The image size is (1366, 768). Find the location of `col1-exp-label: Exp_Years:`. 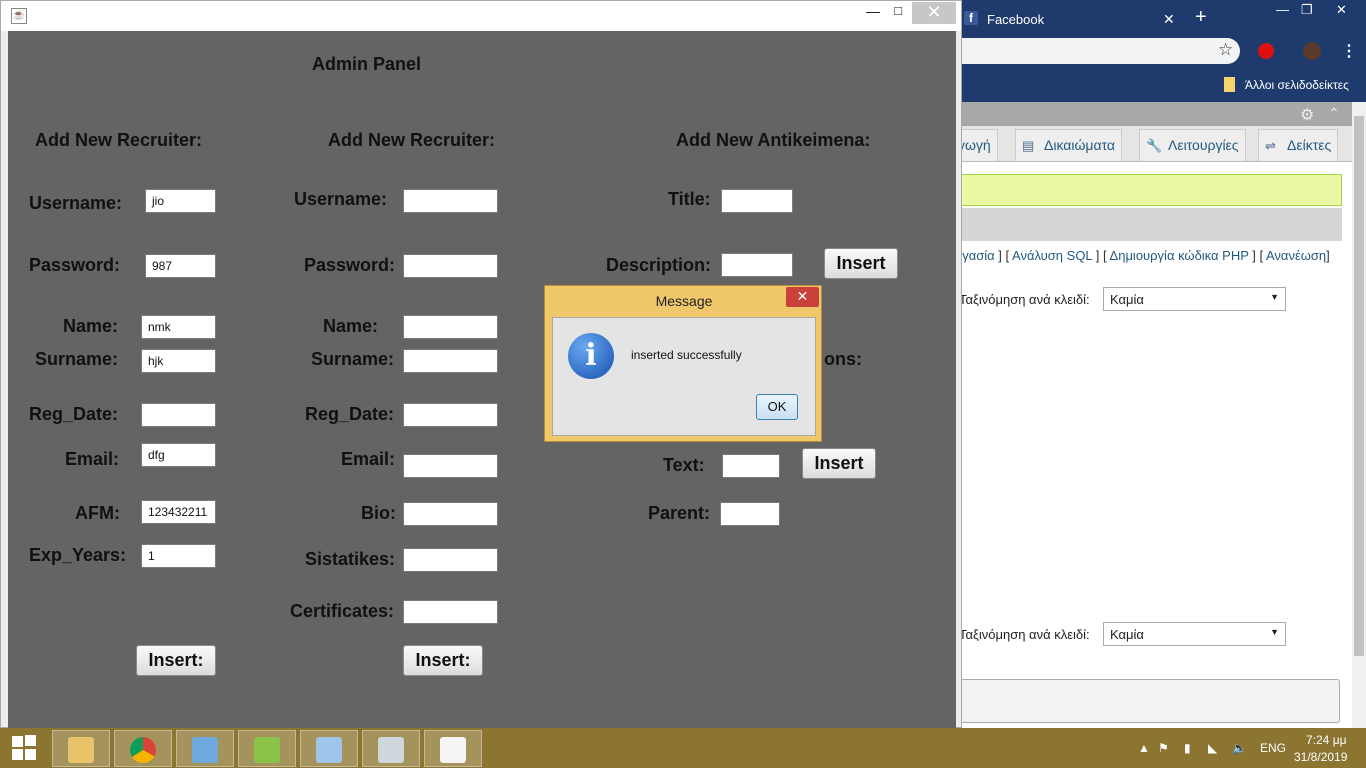

col1-exp-label: Exp_Years: is located at coordinates (78, 555).